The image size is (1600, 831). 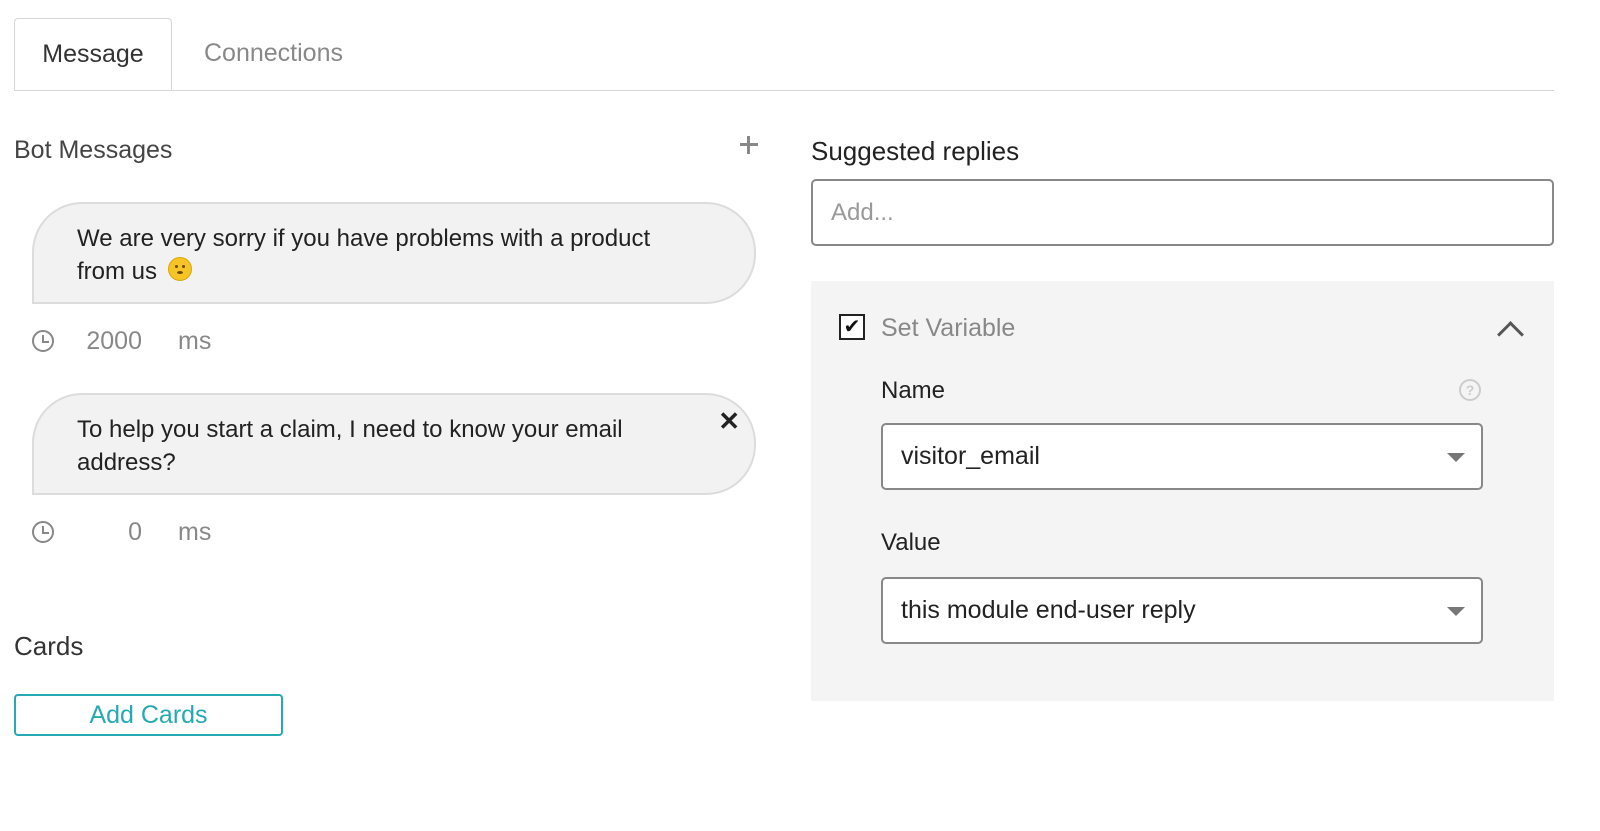 What do you see at coordinates (93, 150) in the screenshot?
I see `bot-messages-title: Bot Messages` at bounding box center [93, 150].